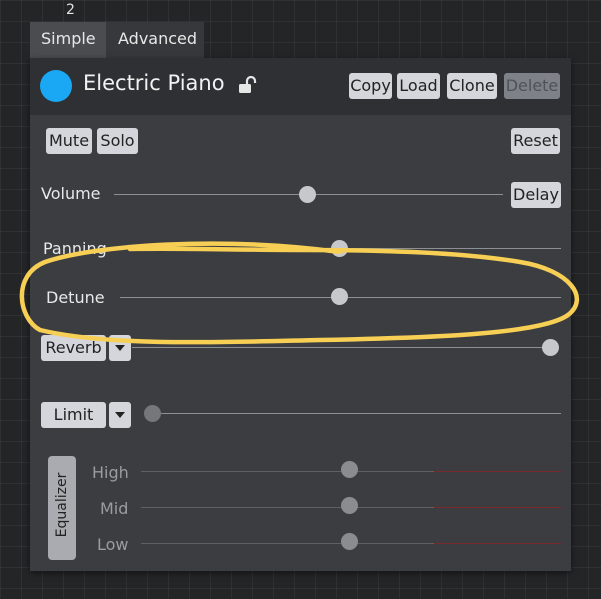  I want to click on load-button: Load, so click(418, 86).